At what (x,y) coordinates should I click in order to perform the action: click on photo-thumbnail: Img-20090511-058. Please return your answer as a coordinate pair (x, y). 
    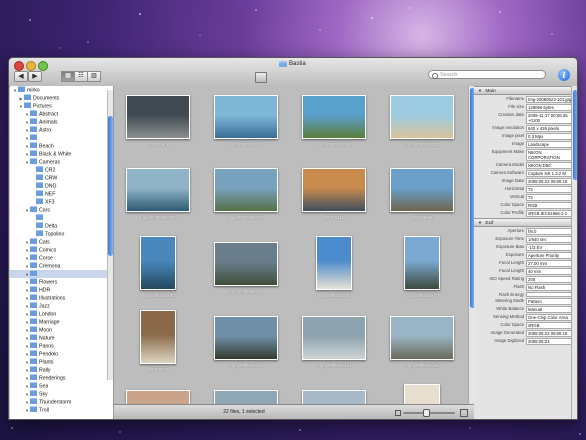
    Looking at the image, I should click on (334, 118).